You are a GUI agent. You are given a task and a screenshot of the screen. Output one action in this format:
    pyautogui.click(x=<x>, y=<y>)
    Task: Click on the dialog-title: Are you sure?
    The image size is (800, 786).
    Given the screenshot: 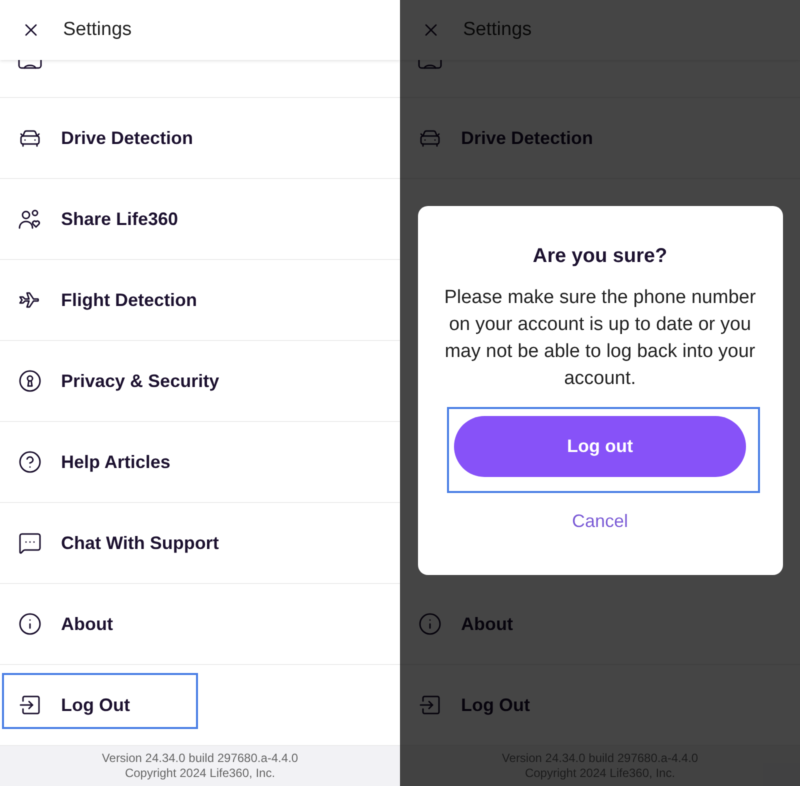 What is the action you would take?
    pyautogui.click(x=600, y=256)
    